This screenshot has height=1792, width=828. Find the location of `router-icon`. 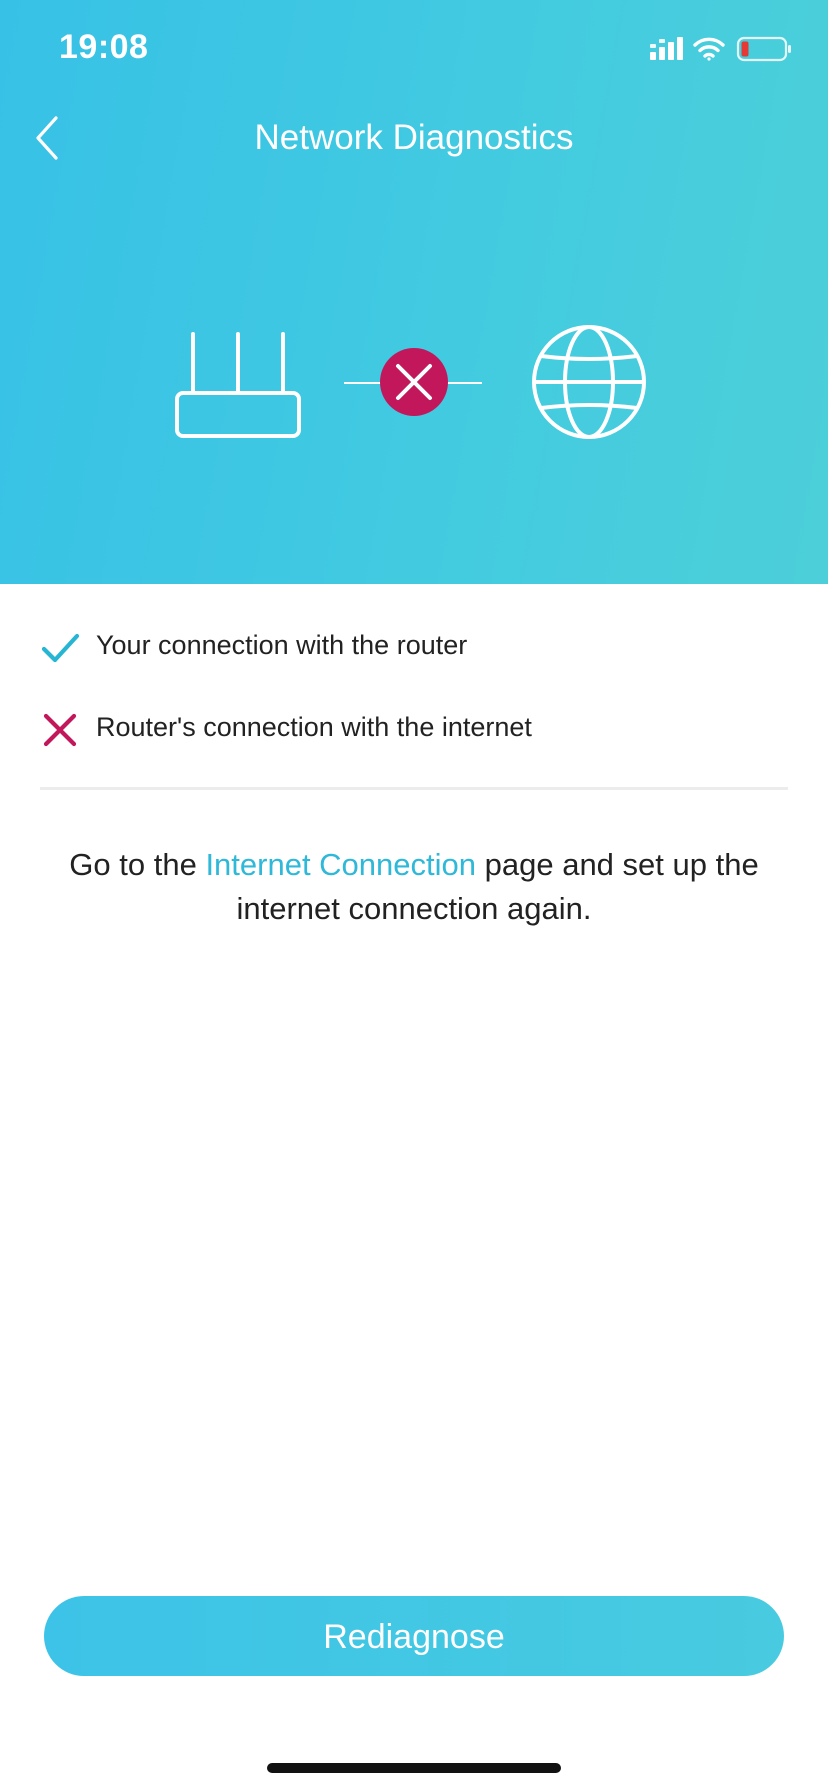

router-icon is located at coordinates (238, 385).